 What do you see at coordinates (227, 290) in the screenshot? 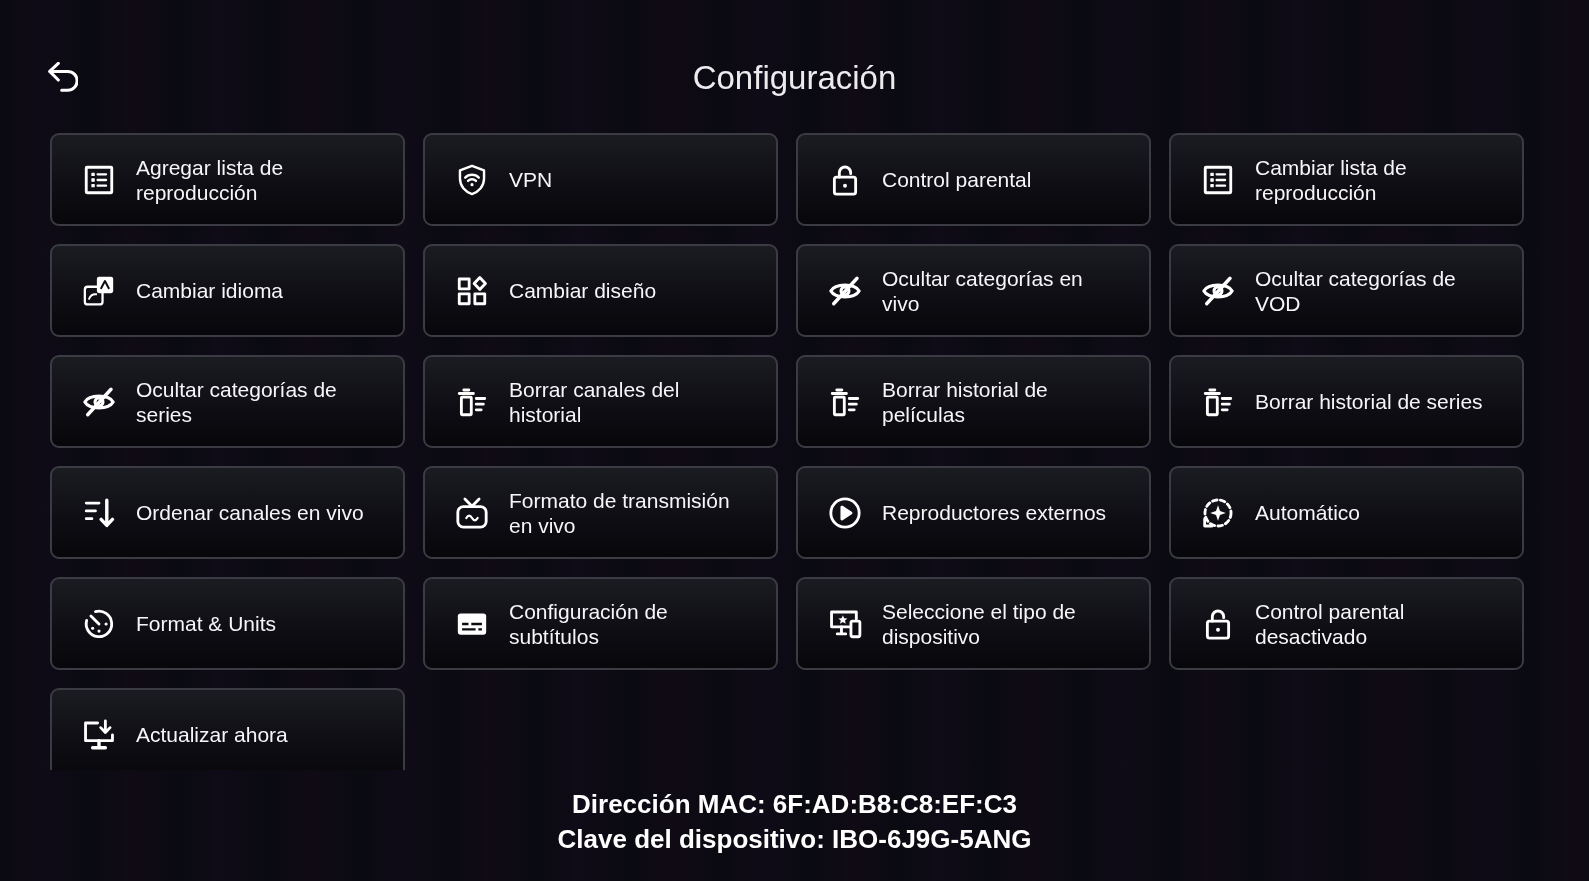
I see `setting-button: Cambiar idioma` at bounding box center [227, 290].